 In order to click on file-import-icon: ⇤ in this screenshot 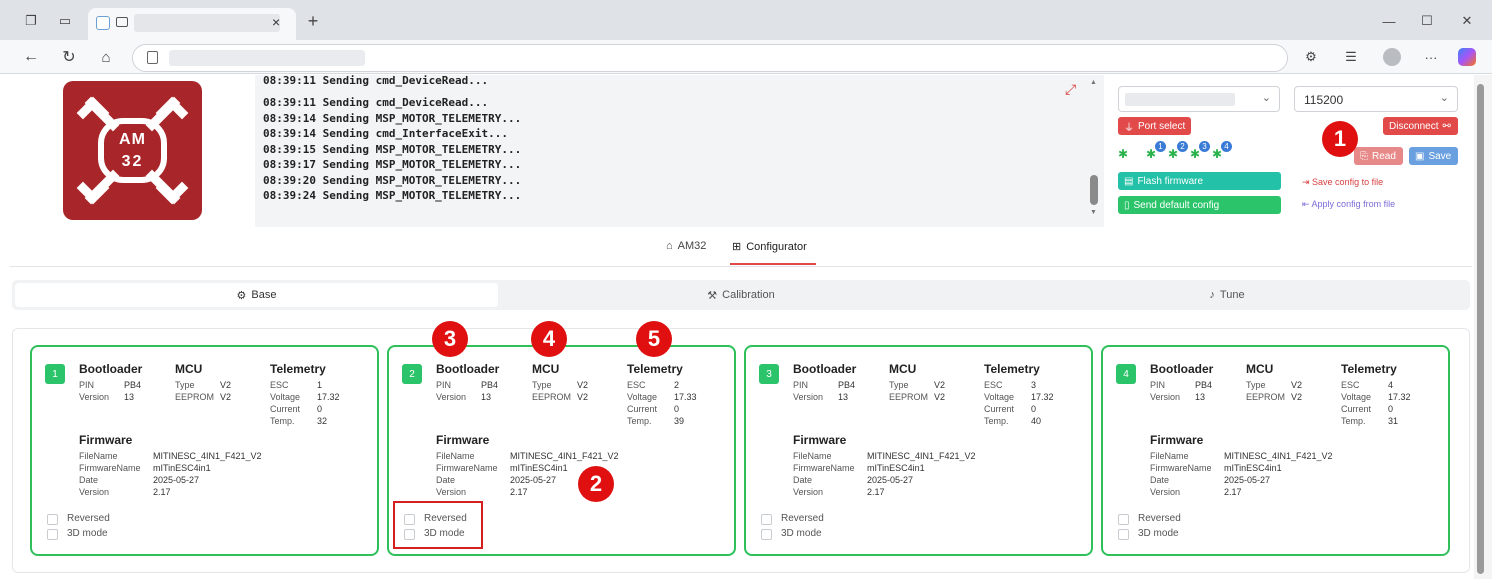, I will do `click(1307, 204)`.